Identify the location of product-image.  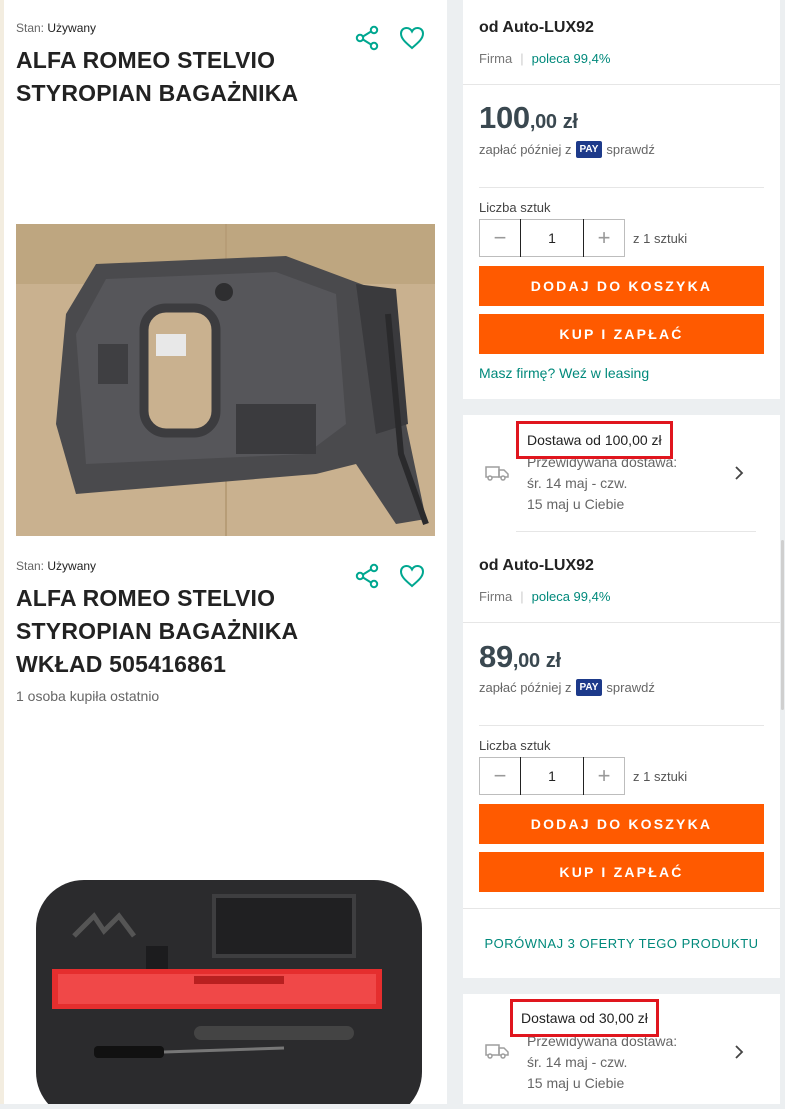
(229, 992).